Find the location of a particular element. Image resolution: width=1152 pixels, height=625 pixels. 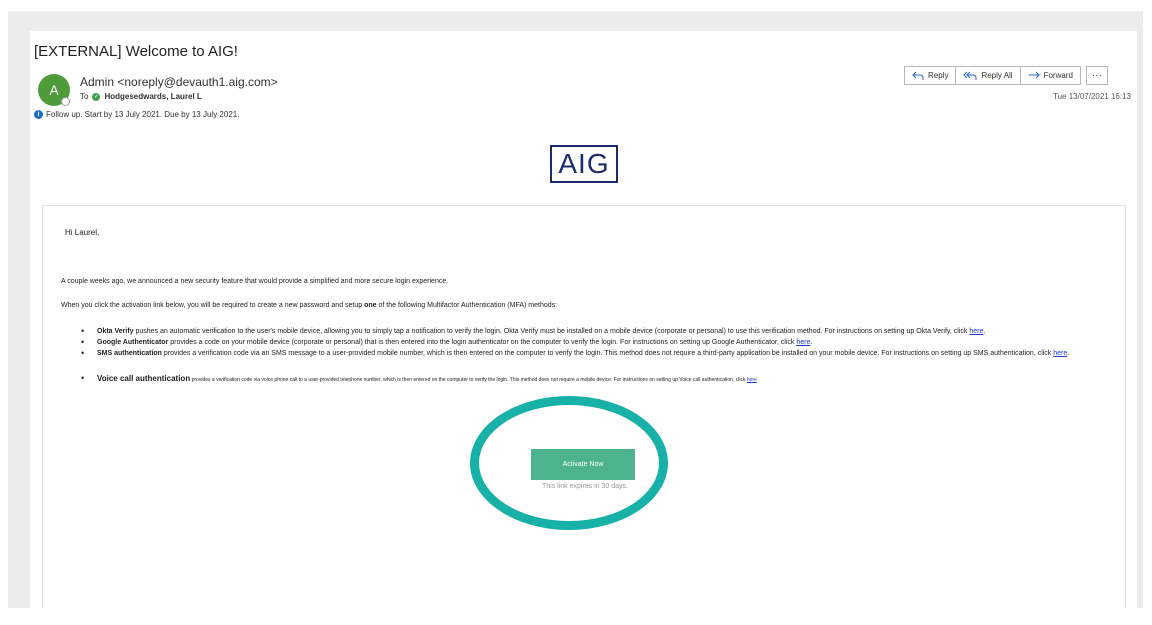

forward-label: Forward is located at coordinates (1058, 75).